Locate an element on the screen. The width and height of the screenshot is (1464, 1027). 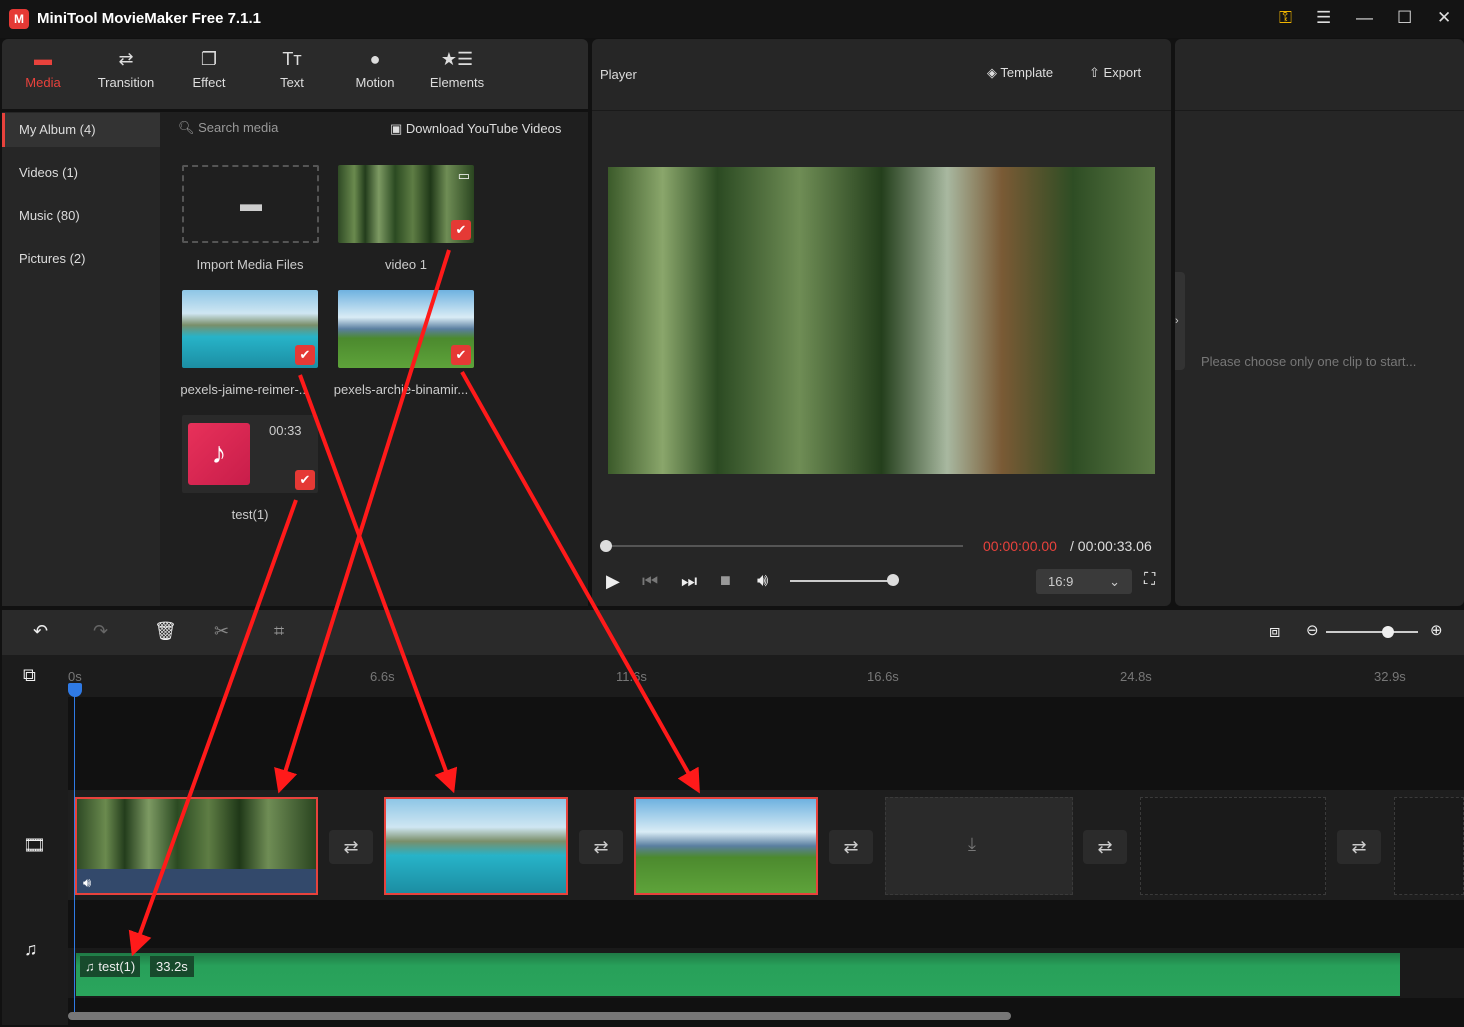
menu-icon: ☰ is located at coordinates (1323, 18).